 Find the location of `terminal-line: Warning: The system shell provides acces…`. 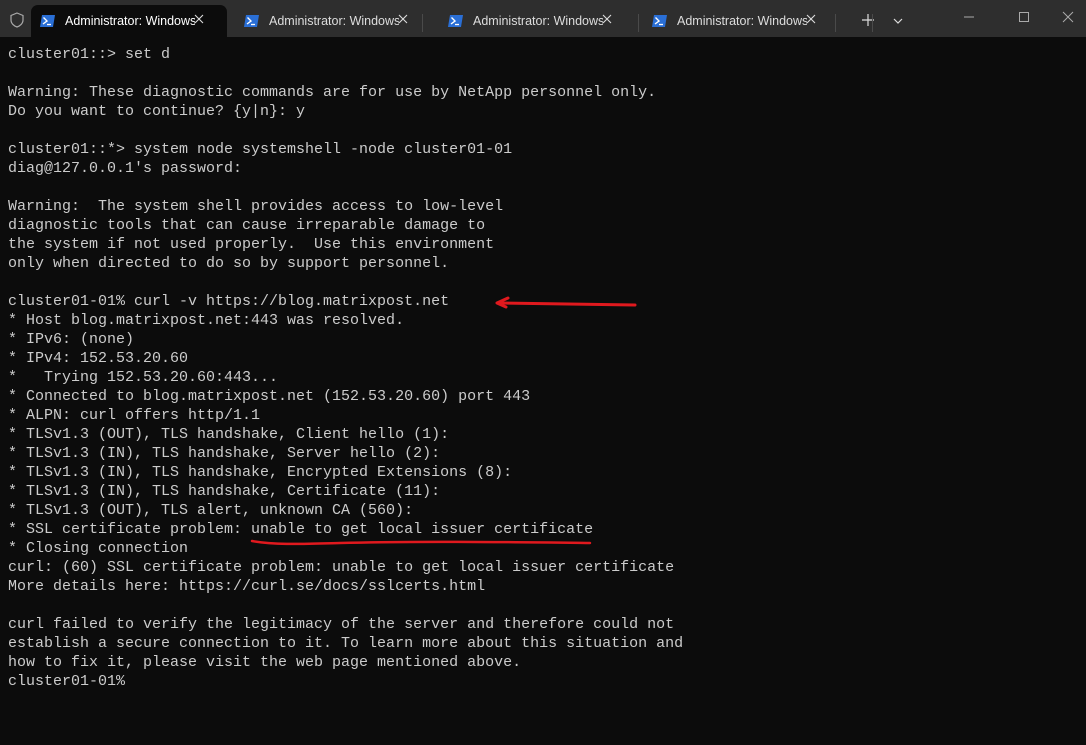

terminal-line: Warning: The system shell provides acces… is located at coordinates (256, 206).